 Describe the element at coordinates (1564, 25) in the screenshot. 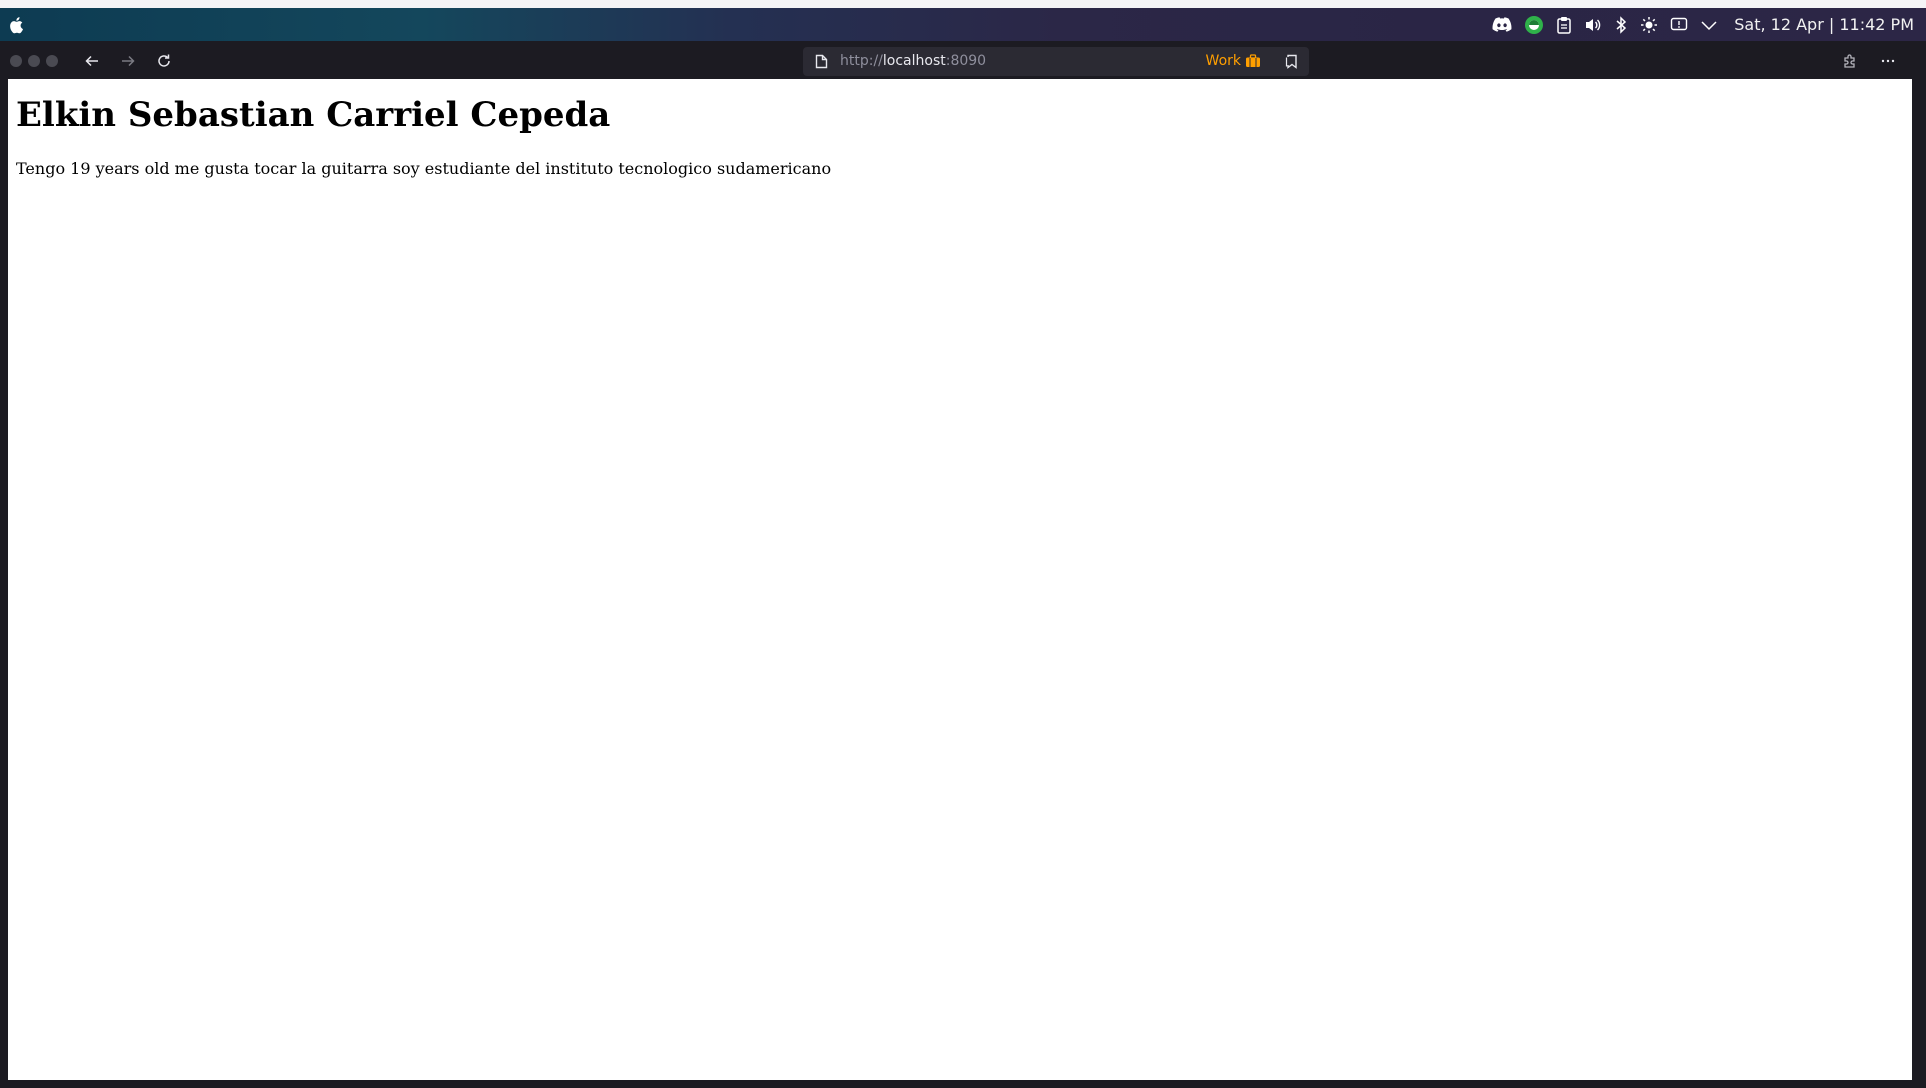

I see `clipboard-icon` at that location.